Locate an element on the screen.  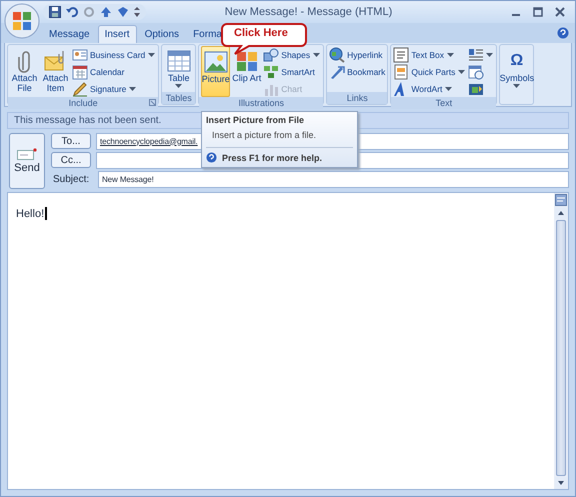
window-title: New Message! - Message (HTML) is located at coordinates (309, 12).